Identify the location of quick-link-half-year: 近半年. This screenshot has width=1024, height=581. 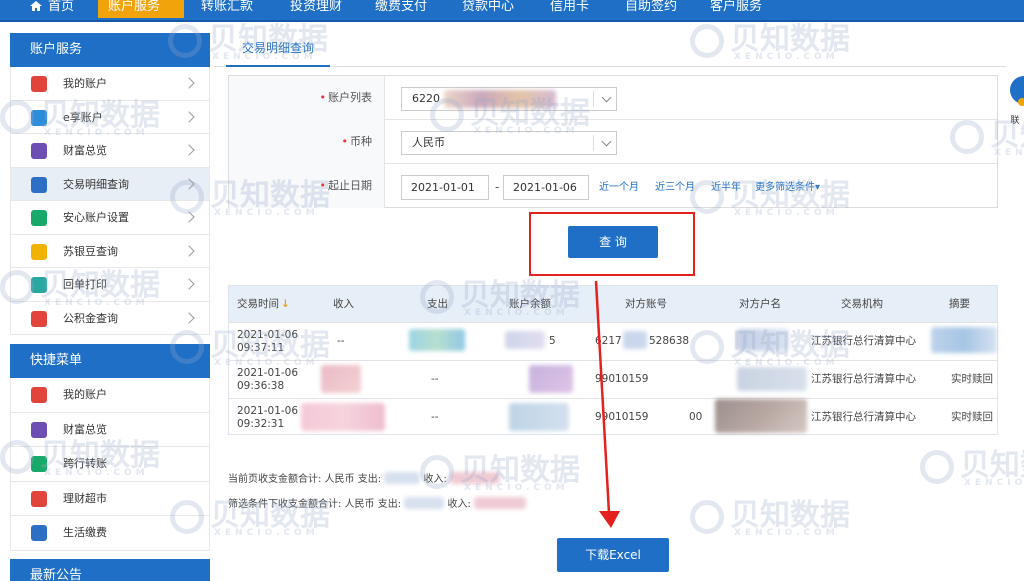
(726, 187).